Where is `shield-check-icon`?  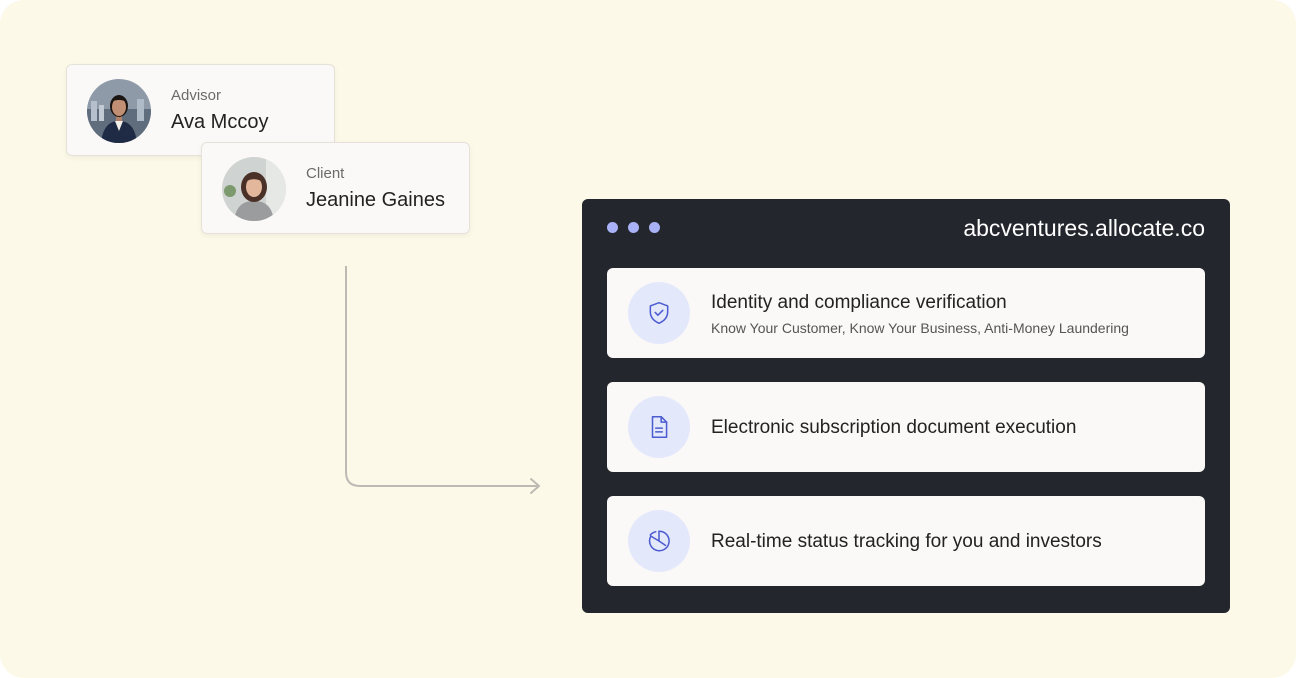 shield-check-icon is located at coordinates (659, 313).